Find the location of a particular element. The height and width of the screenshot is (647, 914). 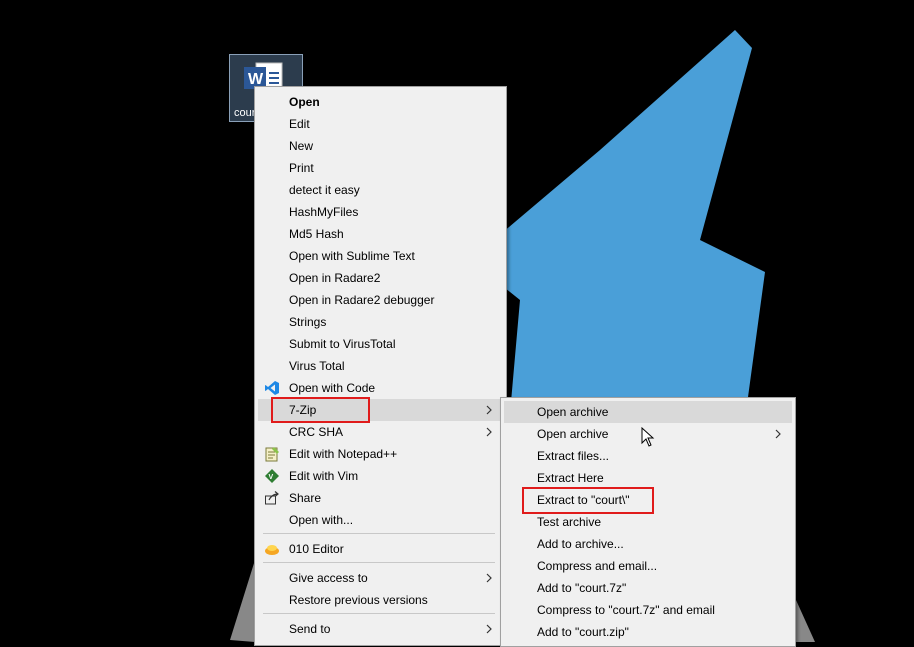

menu-item-label: Restore previous versions is located at coordinates (358, 600).